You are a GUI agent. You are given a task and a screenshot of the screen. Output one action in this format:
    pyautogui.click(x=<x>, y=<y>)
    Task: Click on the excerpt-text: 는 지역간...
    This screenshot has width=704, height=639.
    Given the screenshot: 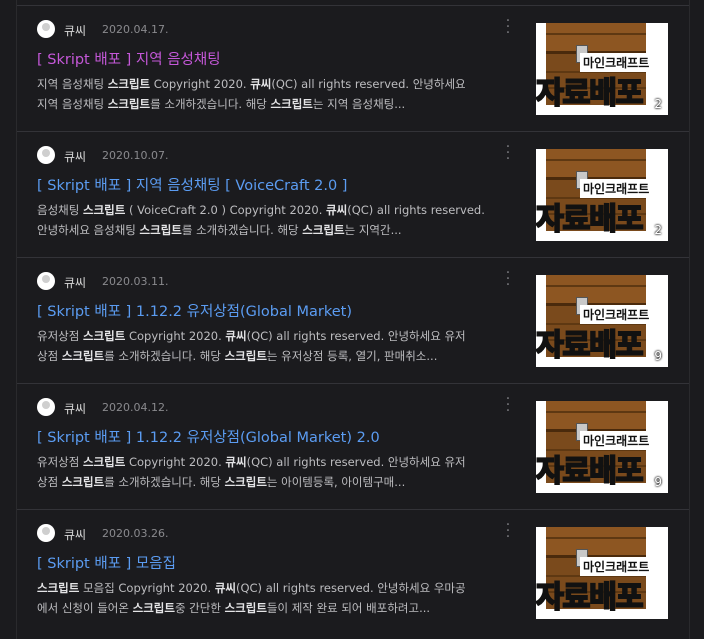 What is the action you would take?
    pyautogui.click(x=373, y=230)
    